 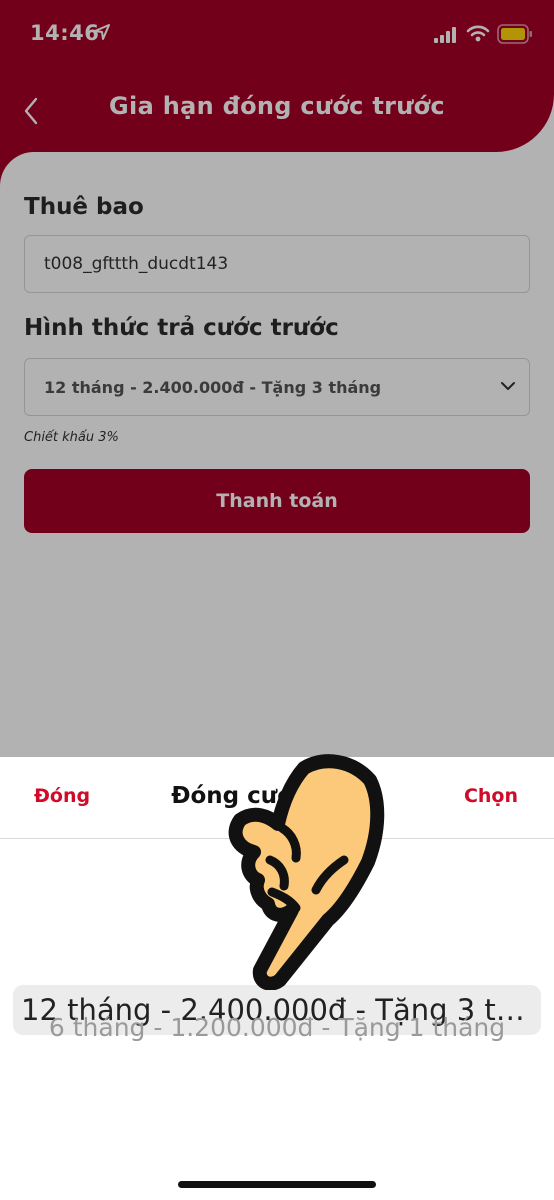 I want to click on pointing-hand-icon, so click(x=306, y=872).